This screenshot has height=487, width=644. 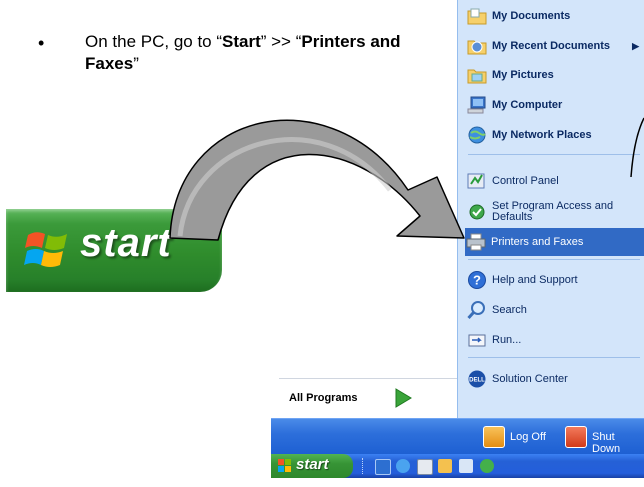 What do you see at coordinates (555, 280) in the screenshot?
I see `menu-item-help-and-support: ? Help and Support` at bounding box center [555, 280].